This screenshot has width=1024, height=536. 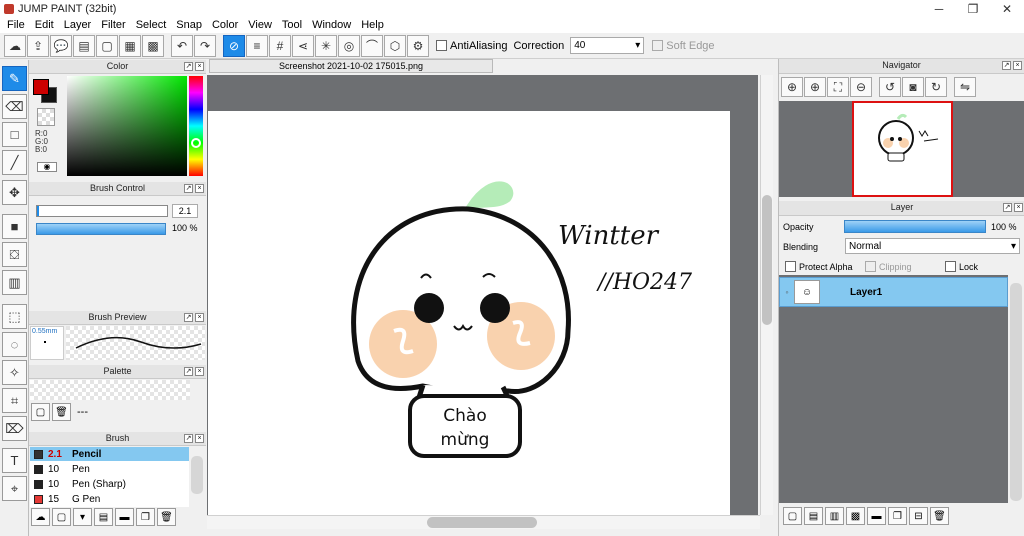 I want to click on layer-folder-icon: ▬, so click(x=876, y=516).